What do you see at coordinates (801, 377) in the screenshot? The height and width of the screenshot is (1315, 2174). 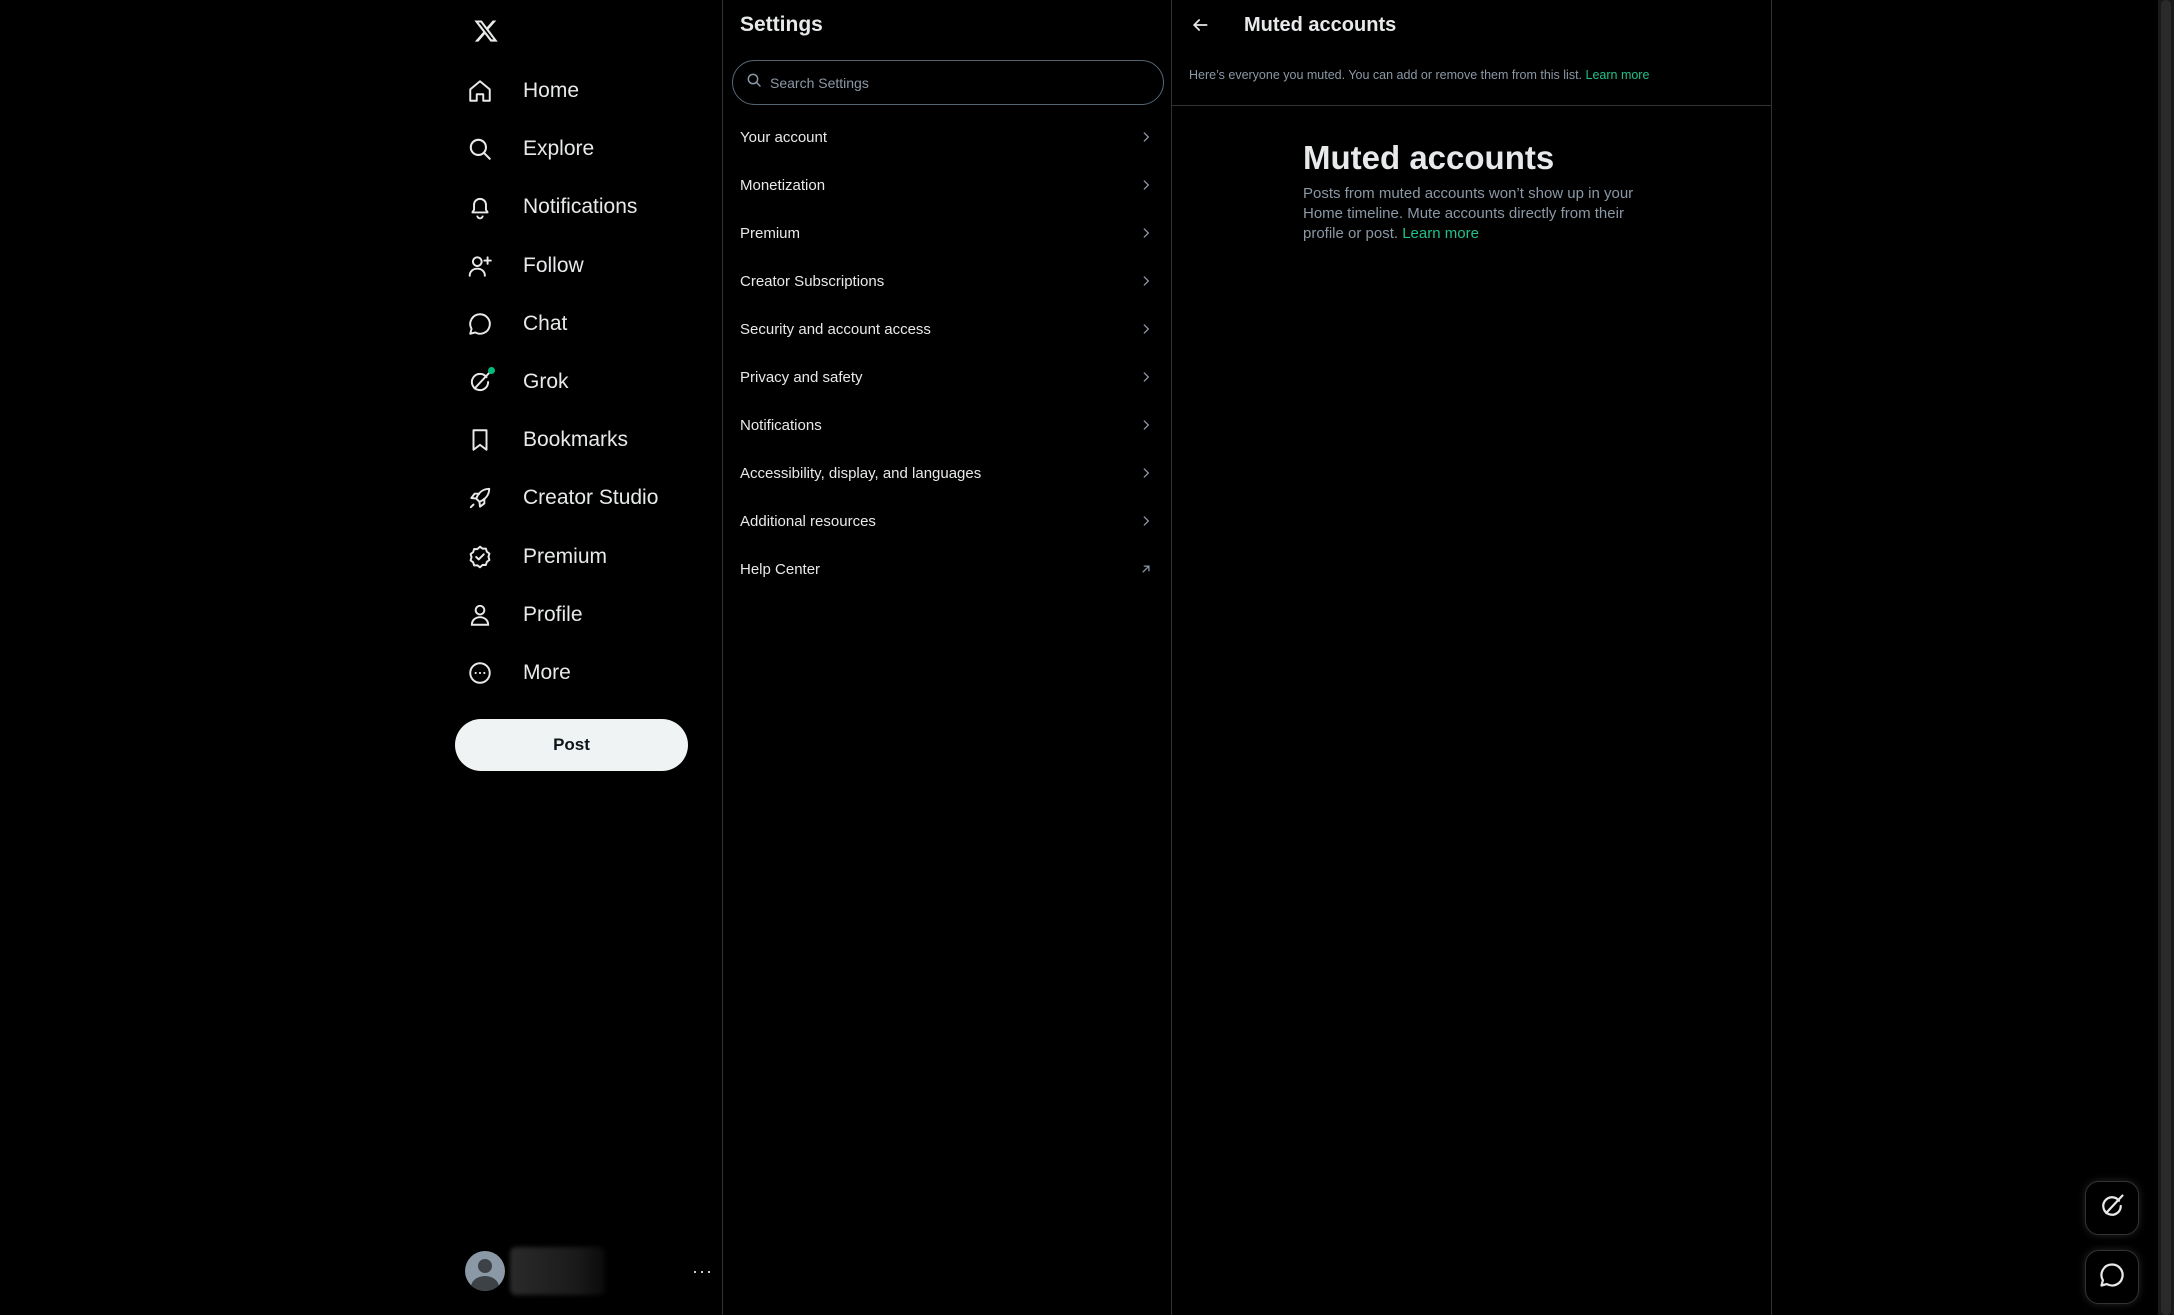 I see `settings-item-label: Privacy and safety` at bounding box center [801, 377].